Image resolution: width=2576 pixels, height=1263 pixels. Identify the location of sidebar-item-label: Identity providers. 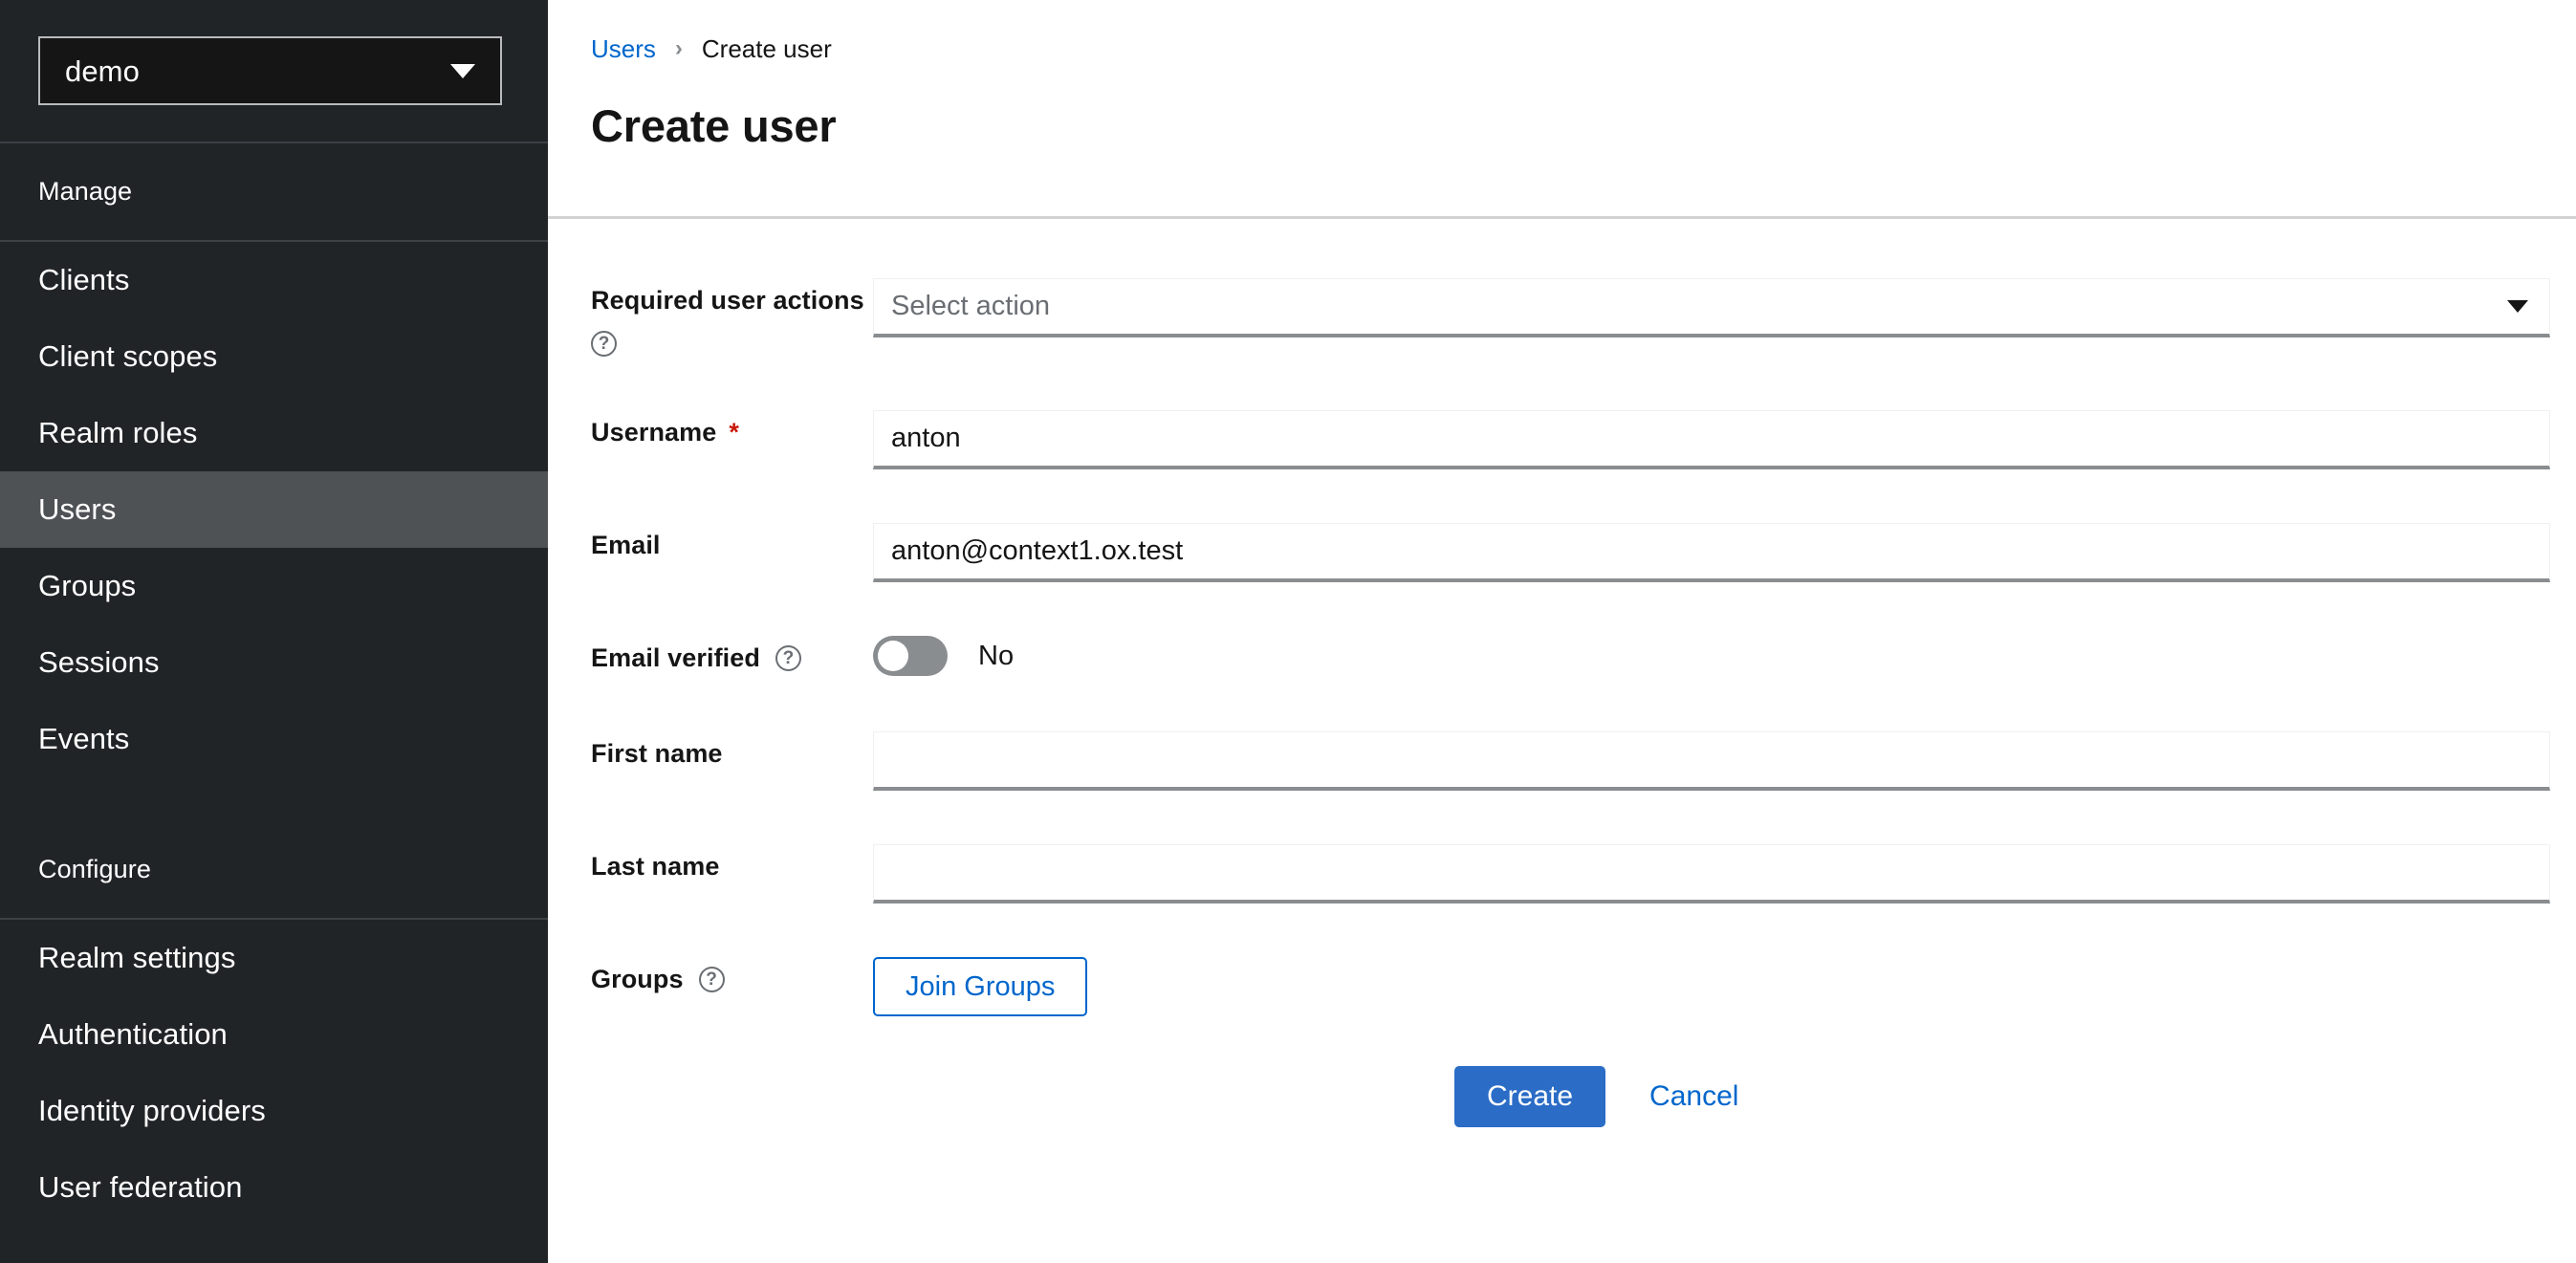
(152, 1110).